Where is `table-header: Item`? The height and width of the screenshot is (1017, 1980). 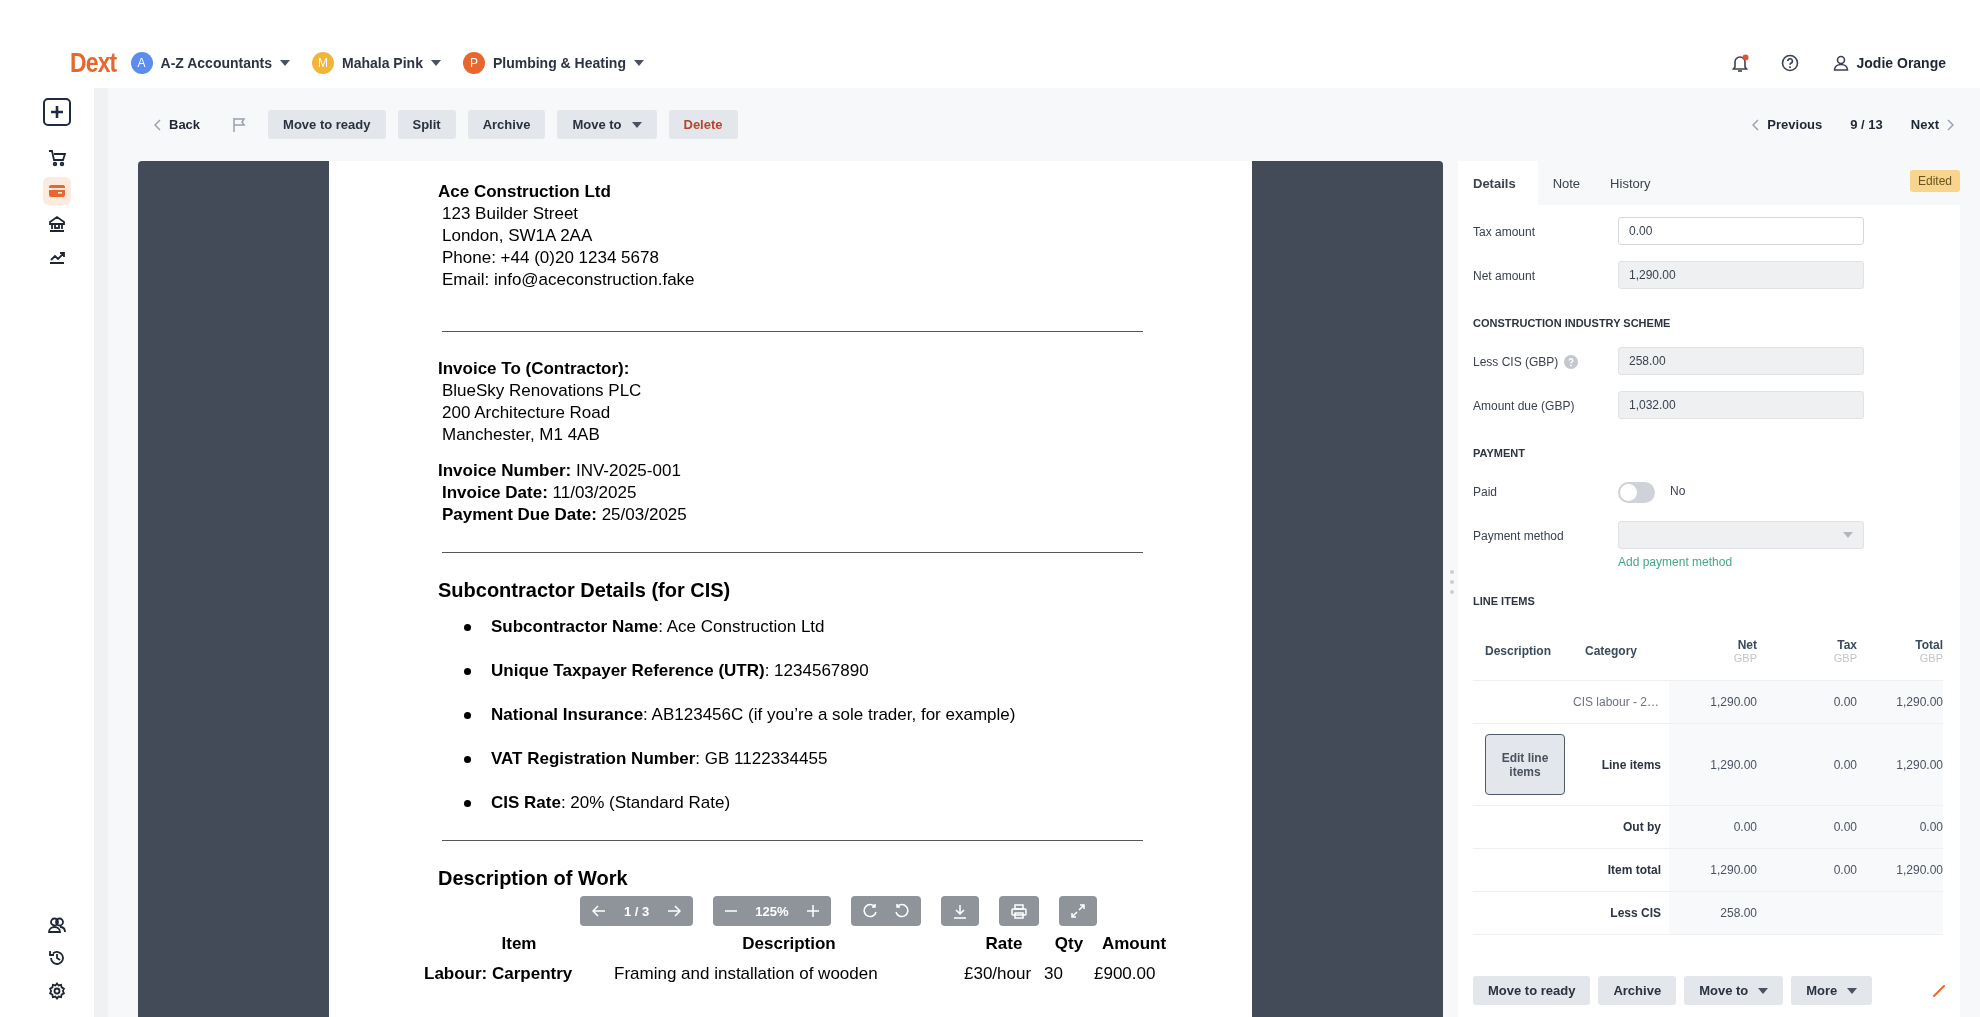 table-header: Item is located at coordinates (519, 944).